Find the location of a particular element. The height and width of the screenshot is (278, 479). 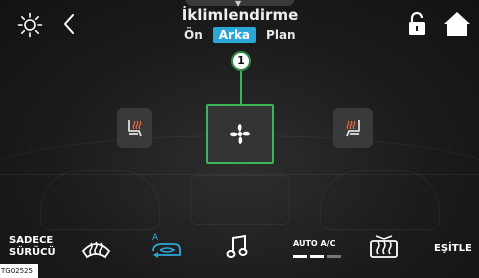

auto-ac-level-bars is located at coordinates (317, 256).